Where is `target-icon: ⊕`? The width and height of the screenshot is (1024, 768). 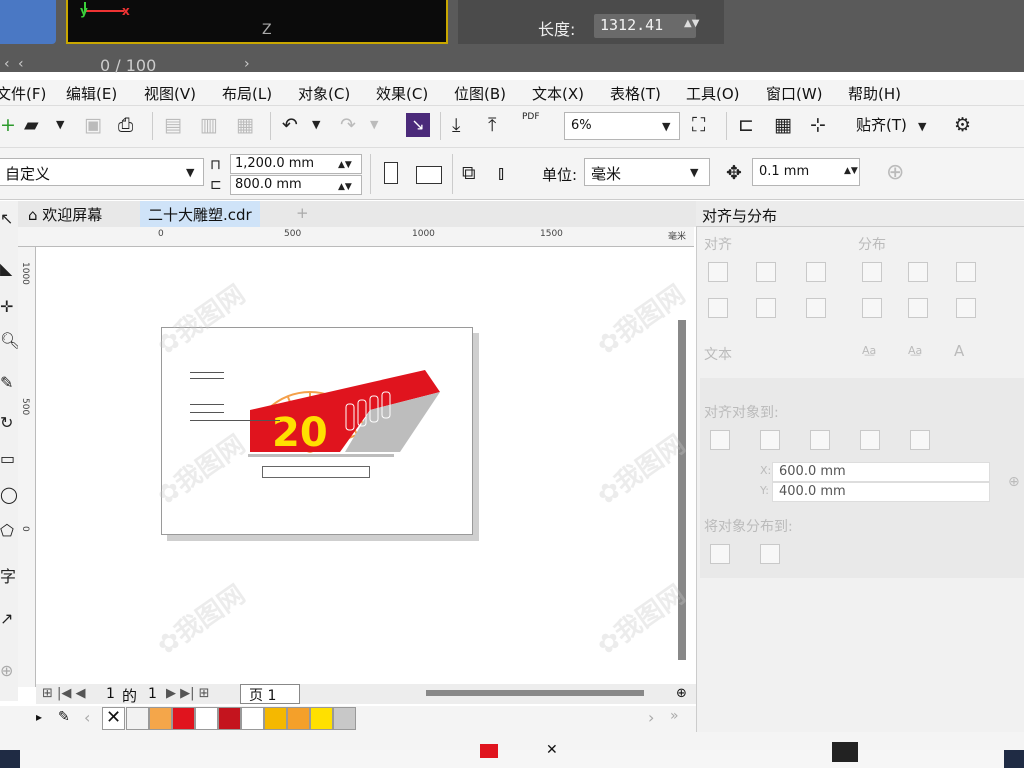
target-icon: ⊕ is located at coordinates (1014, 482).